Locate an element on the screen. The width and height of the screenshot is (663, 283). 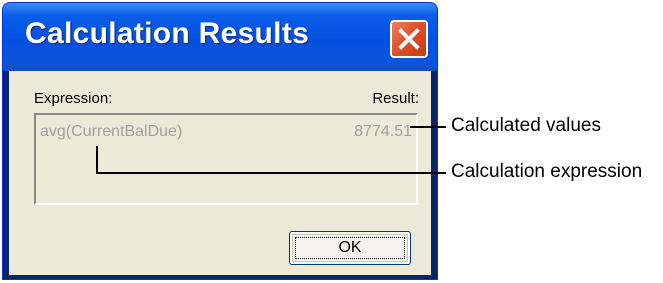
result-cell: 8774.51 is located at coordinates (383, 131).